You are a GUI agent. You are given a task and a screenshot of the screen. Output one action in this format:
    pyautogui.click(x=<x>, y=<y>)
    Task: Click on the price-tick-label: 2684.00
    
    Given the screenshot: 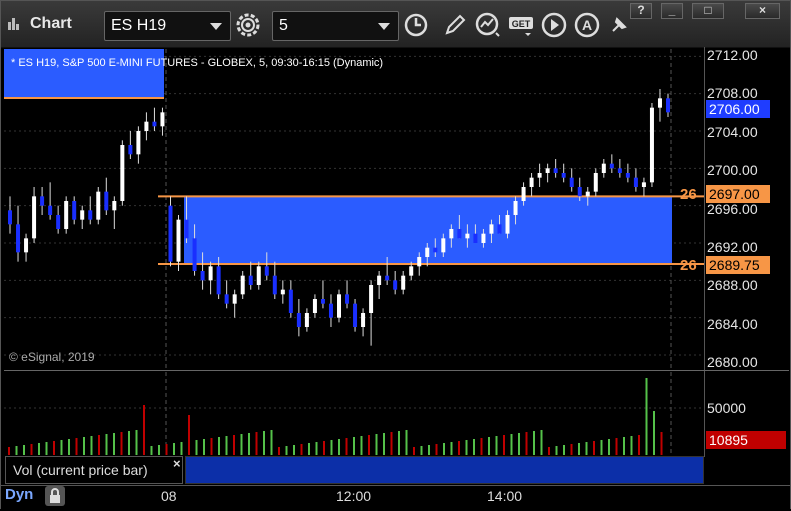 What is the action you would take?
    pyautogui.click(x=732, y=323)
    